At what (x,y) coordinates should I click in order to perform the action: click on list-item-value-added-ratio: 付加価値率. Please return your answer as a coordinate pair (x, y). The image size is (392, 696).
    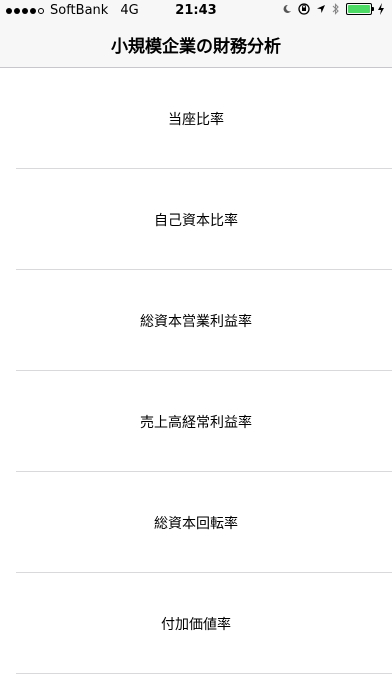
    Looking at the image, I should click on (196, 623).